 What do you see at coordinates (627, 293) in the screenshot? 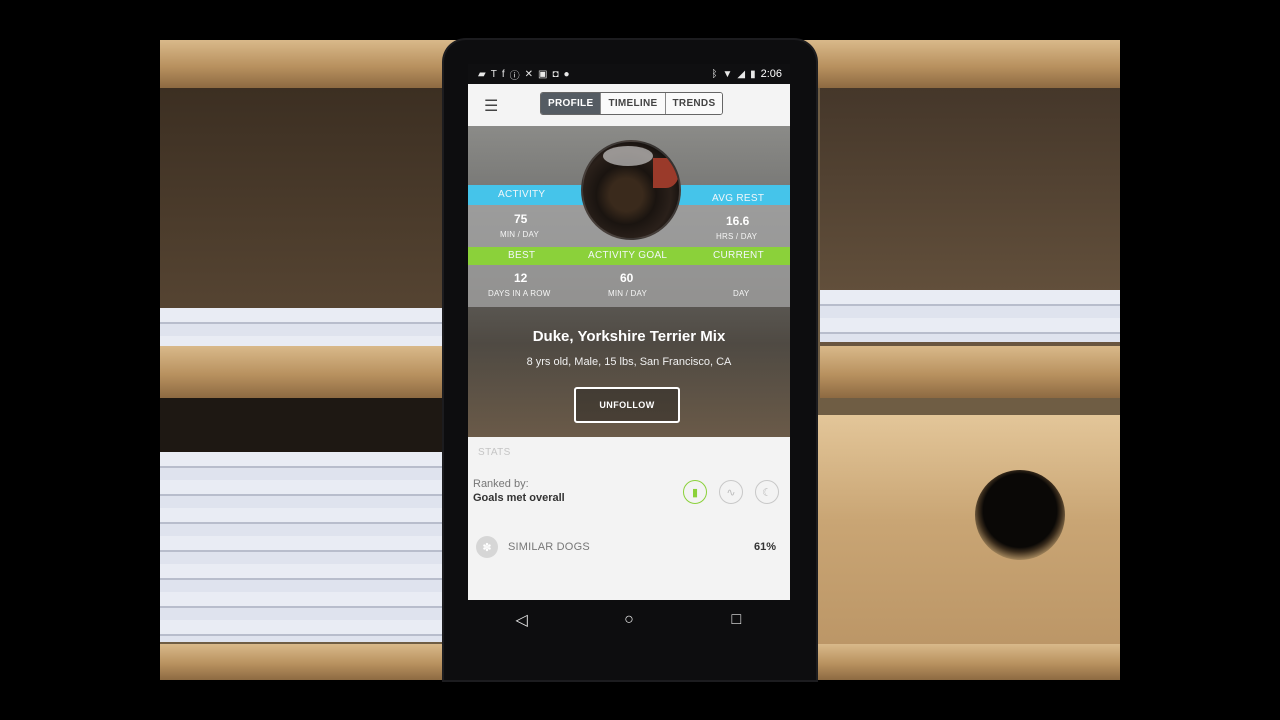
I see `activity-goal-unit: MIN / DAY` at bounding box center [627, 293].